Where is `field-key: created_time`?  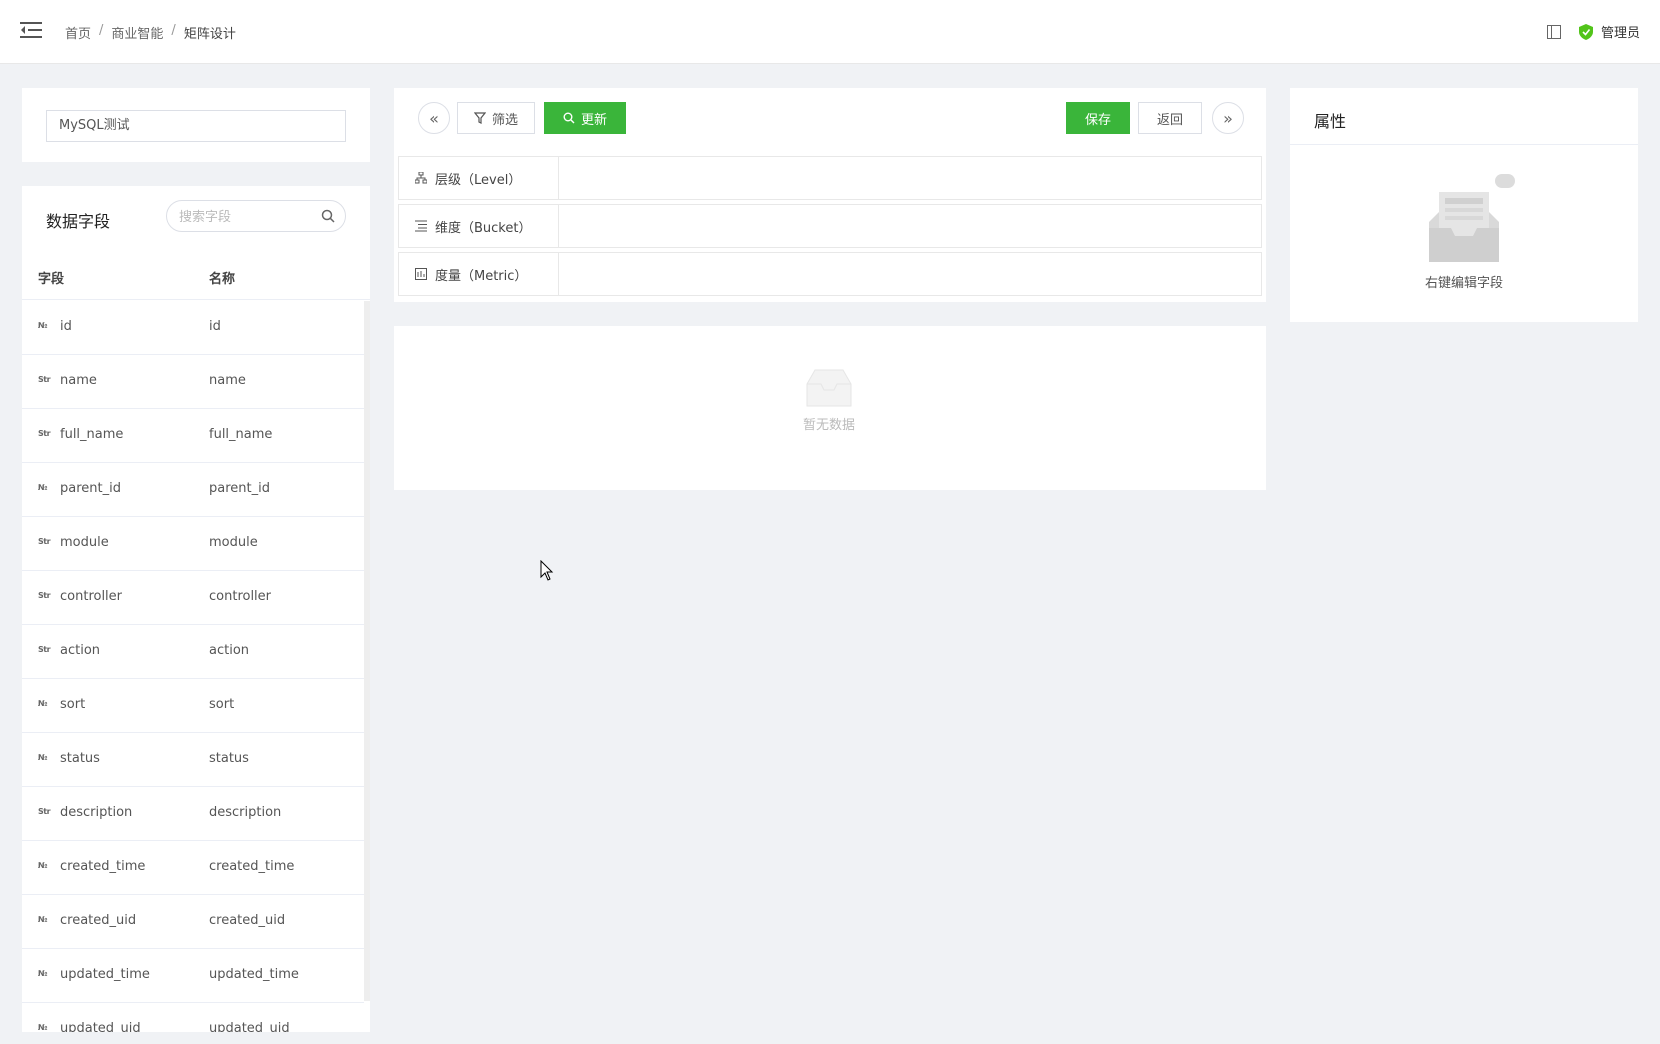 field-key: created_time is located at coordinates (103, 866).